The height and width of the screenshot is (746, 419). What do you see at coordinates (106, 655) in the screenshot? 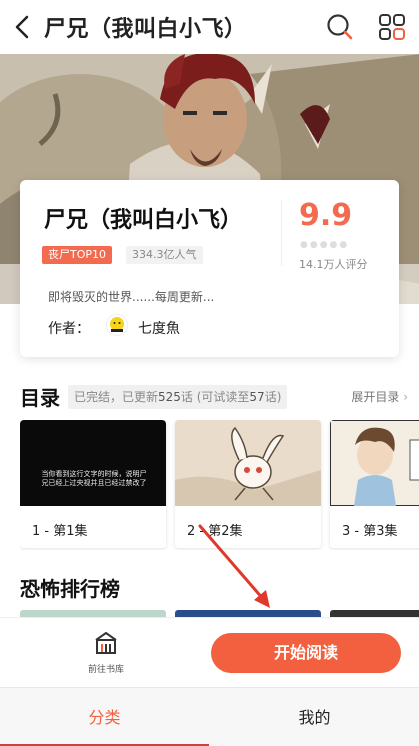
I see `go-to-library-button: 前往书库` at bounding box center [106, 655].